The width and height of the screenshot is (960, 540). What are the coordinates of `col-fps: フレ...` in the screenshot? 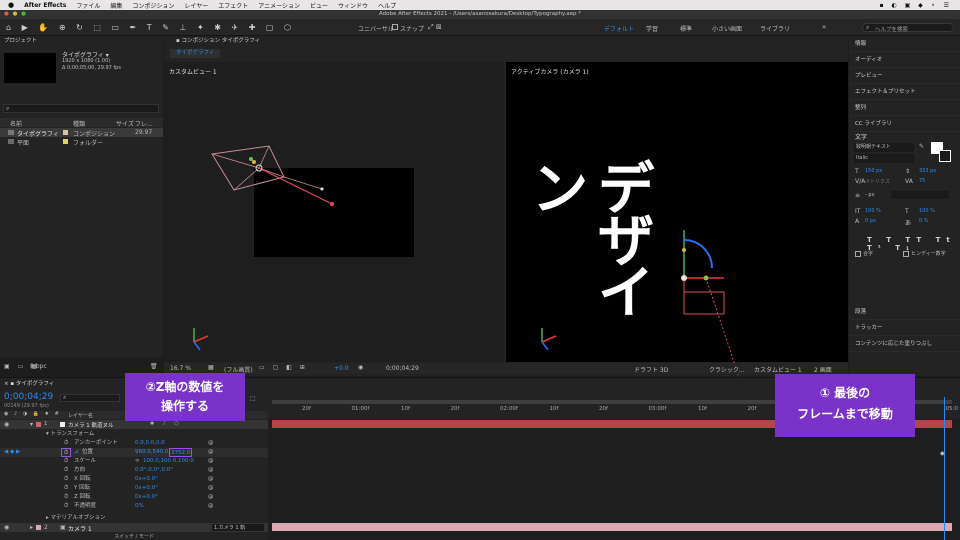 It's located at (144, 123).